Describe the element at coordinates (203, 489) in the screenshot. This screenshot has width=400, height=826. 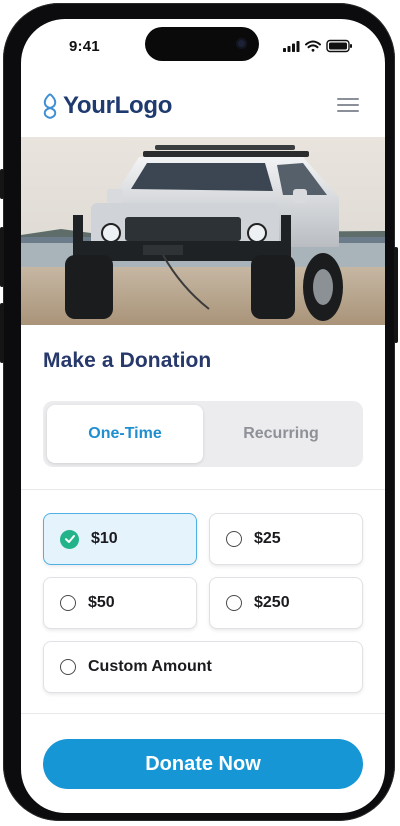
I see `divider-top` at that location.